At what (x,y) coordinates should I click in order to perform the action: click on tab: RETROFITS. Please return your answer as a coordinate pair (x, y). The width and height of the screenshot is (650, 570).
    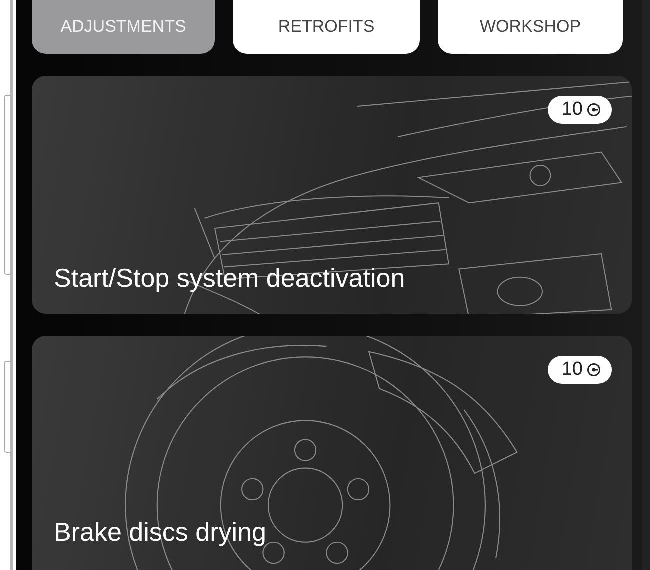
    Looking at the image, I should click on (326, 27).